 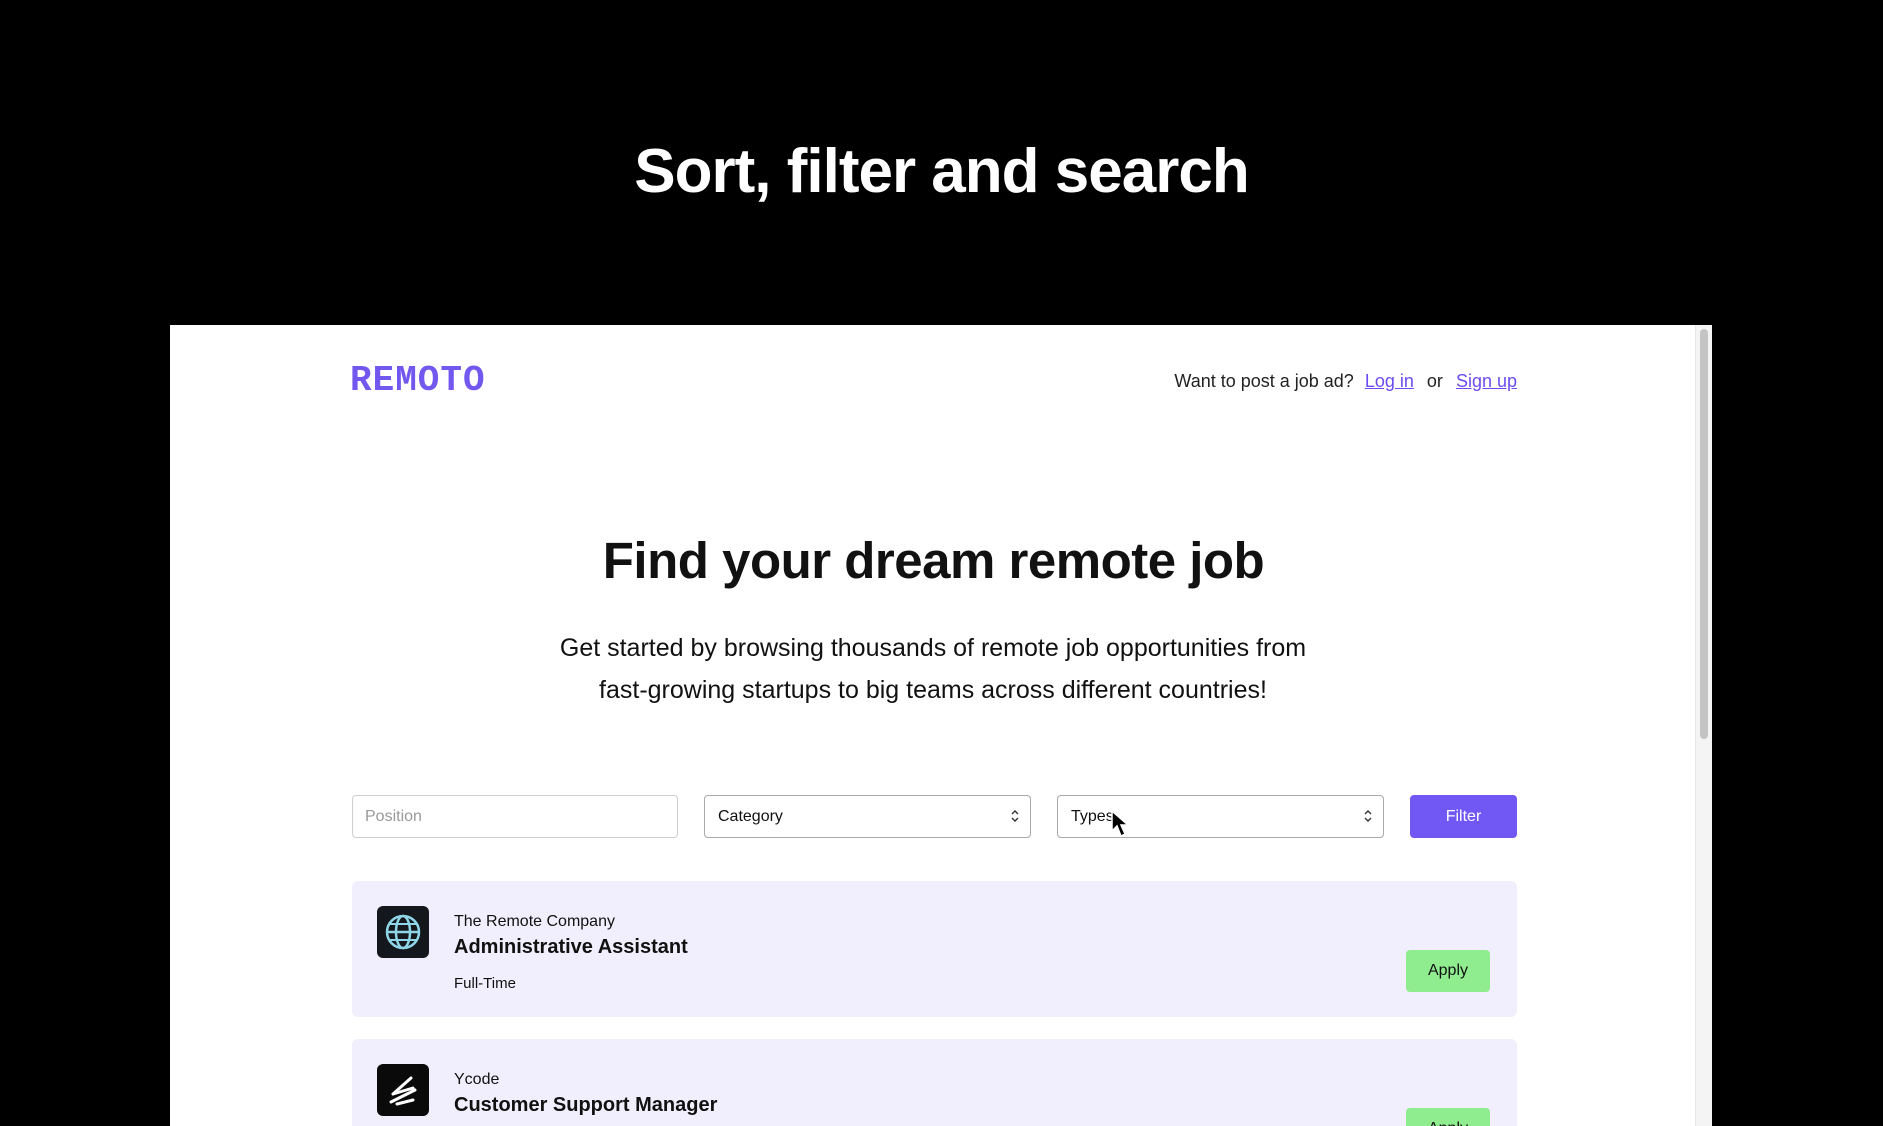 What do you see at coordinates (418, 380) in the screenshot?
I see `site-logo: REMOTO` at bounding box center [418, 380].